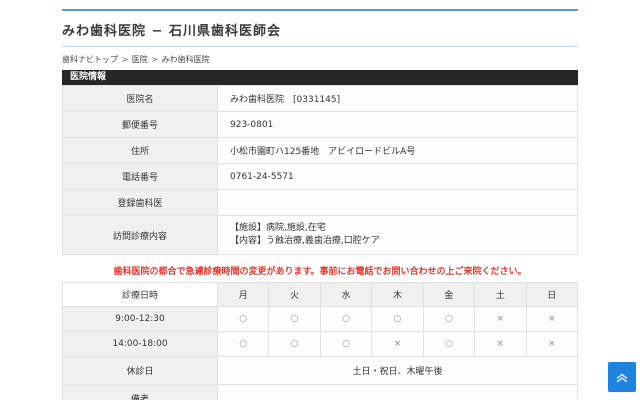  I want to click on day-header-thu: 木, so click(397, 294).